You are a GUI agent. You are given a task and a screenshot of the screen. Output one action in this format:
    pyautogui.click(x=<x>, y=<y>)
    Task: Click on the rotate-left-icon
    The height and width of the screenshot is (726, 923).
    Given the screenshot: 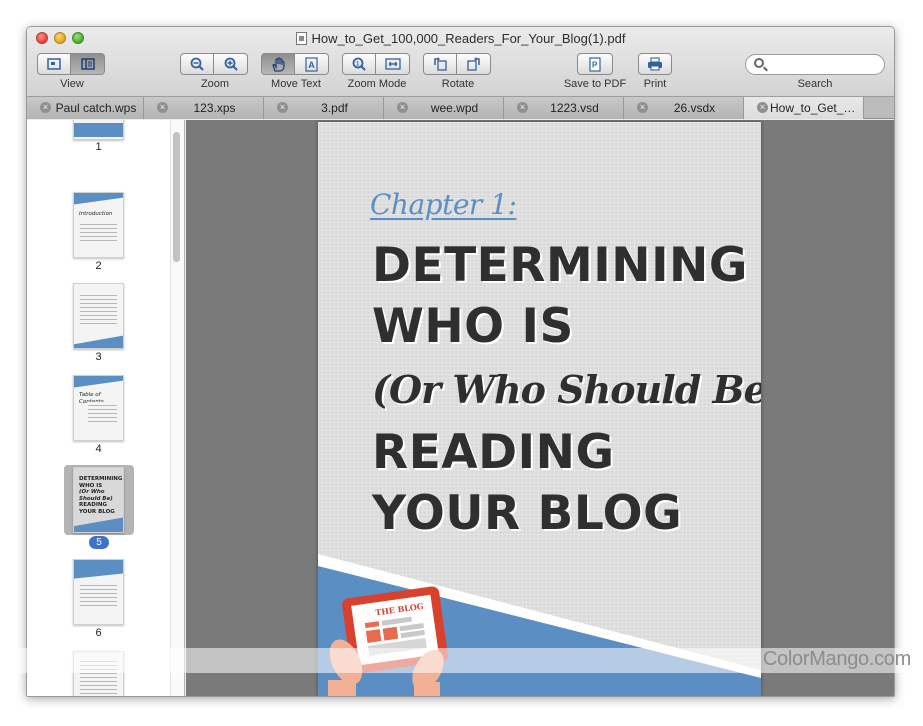 What is the action you would take?
    pyautogui.click(x=440, y=64)
    